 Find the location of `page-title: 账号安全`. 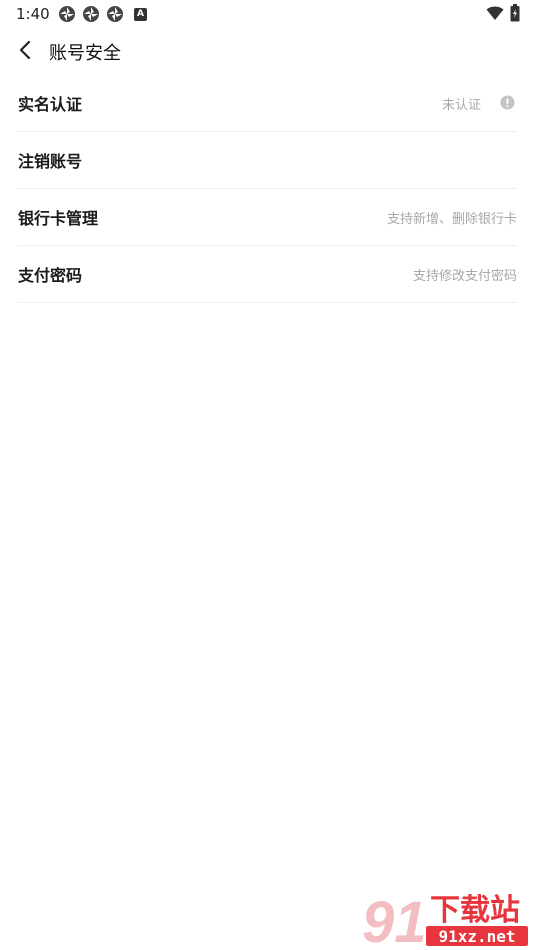

page-title: 账号安全 is located at coordinates (85, 53).